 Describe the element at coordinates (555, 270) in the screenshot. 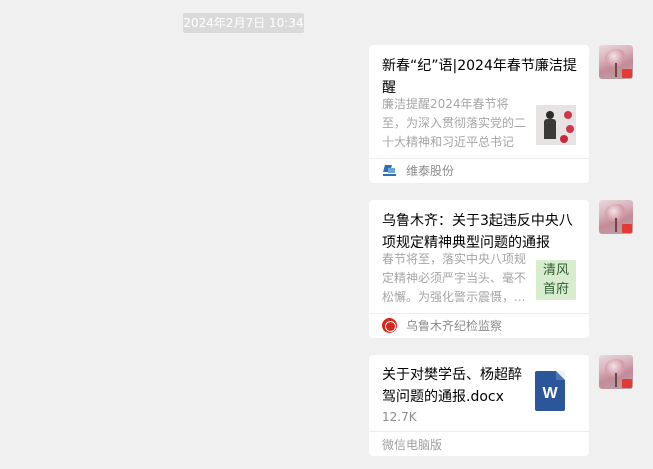

I see `thumbnail-text-line: 清风` at that location.